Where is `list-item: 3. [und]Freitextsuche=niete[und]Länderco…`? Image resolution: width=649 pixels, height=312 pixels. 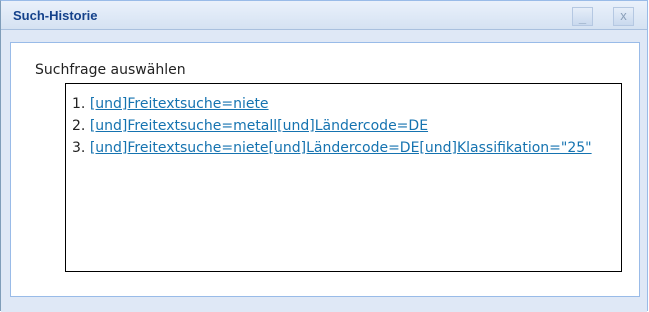
list-item: 3. [und]Freitextsuche=niete[und]Länderco… is located at coordinates (346, 148).